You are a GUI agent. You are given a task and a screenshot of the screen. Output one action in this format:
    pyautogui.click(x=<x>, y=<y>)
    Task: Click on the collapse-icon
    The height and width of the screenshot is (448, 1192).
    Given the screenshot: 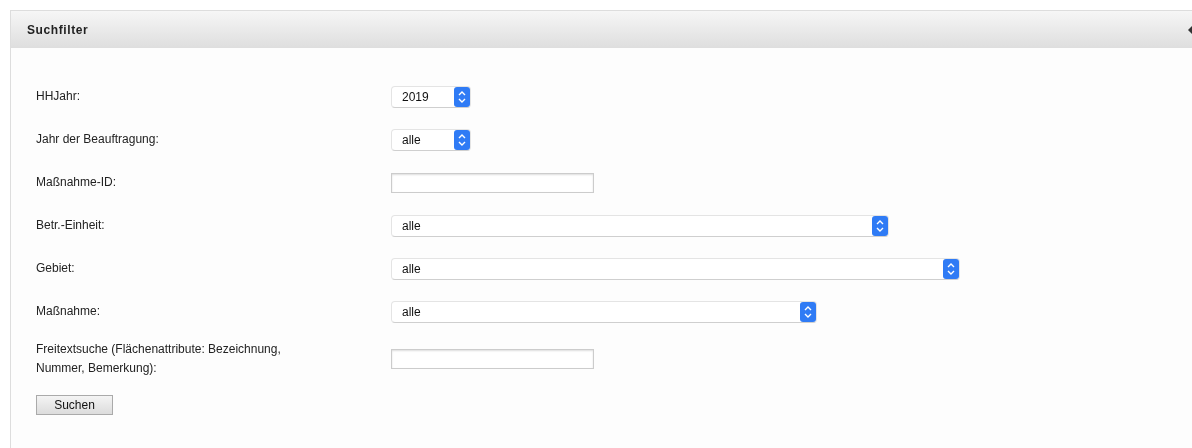 What is the action you would take?
    pyautogui.click(x=1190, y=29)
    